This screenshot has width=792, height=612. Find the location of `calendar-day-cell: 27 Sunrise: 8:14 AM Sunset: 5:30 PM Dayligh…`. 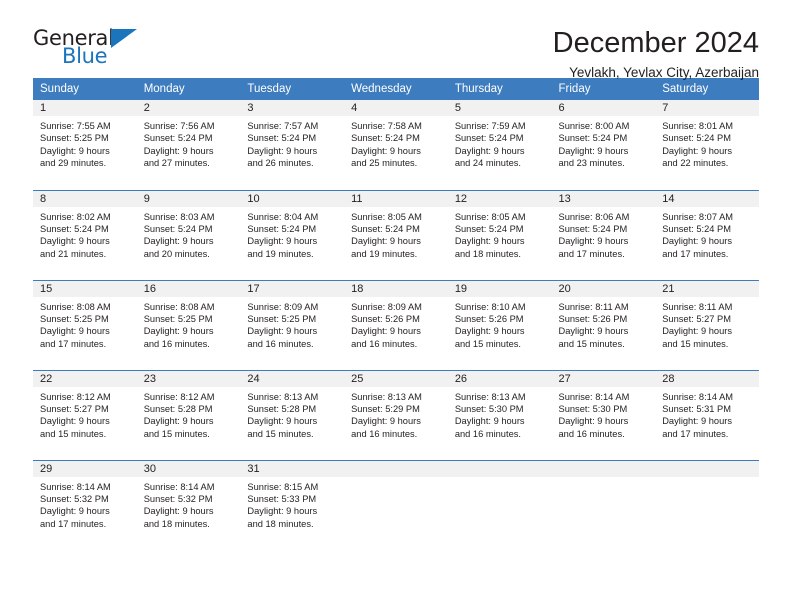

calendar-day-cell: 27 Sunrise: 8:14 AM Sunset: 5:30 PM Dayligh… is located at coordinates (603, 414).